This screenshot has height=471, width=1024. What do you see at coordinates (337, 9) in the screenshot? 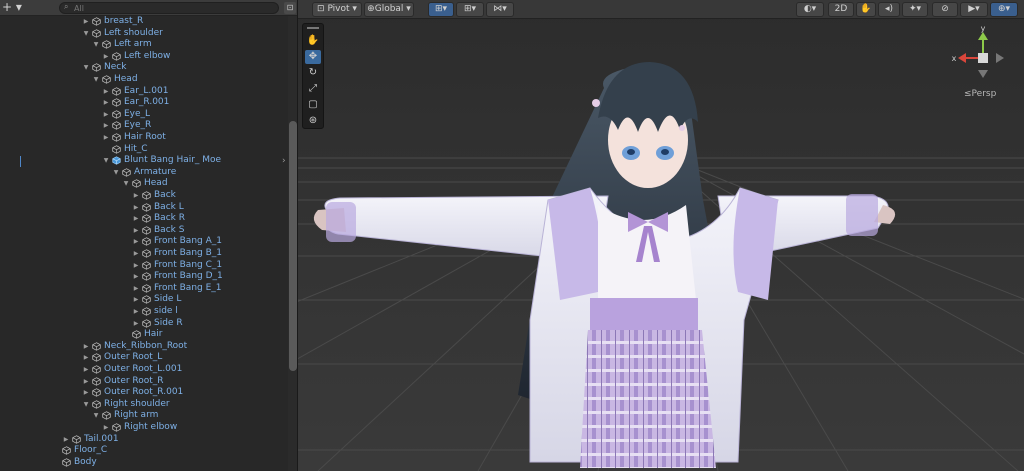
I see `pivot-dropdown: ⊡ Pivot ▾` at bounding box center [337, 9].